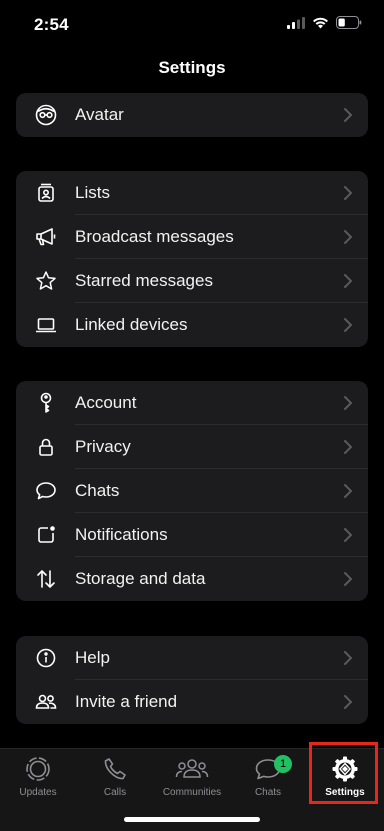  What do you see at coordinates (115, 769) in the screenshot?
I see `phone-icon` at bounding box center [115, 769].